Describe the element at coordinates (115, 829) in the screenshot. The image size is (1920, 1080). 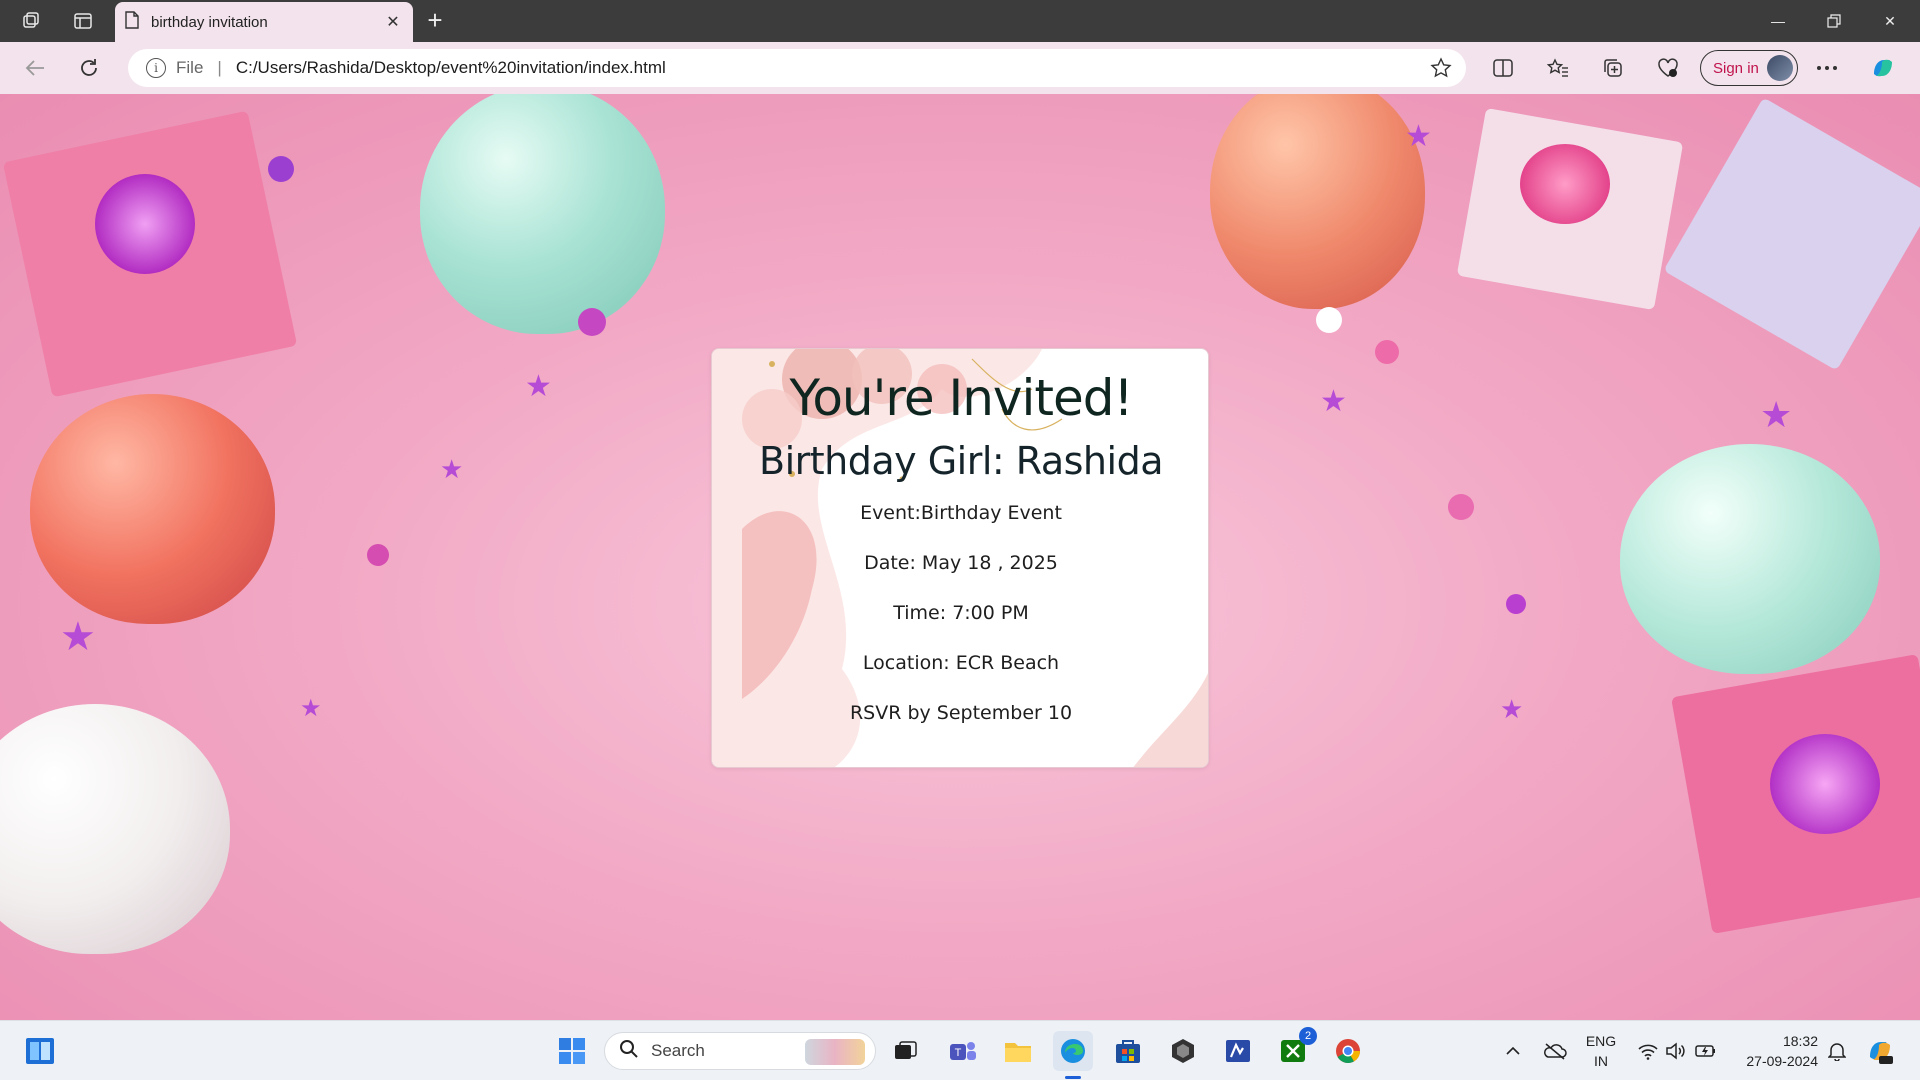
I see `white-balloon-left` at that location.